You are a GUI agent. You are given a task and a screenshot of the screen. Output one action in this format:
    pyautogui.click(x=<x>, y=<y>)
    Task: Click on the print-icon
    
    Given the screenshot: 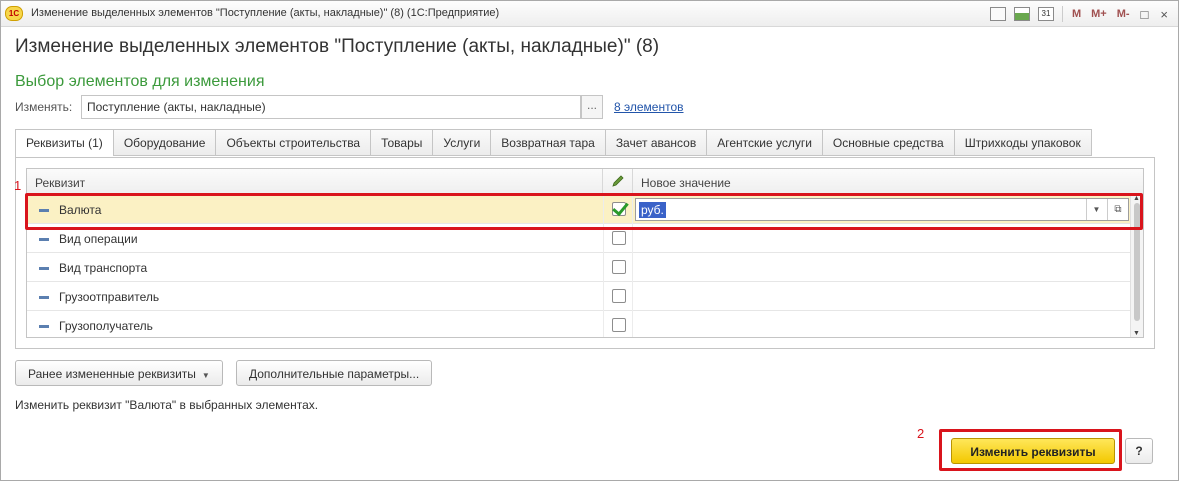 What is the action you would take?
    pyautogui.click(x=997, y=14)
    